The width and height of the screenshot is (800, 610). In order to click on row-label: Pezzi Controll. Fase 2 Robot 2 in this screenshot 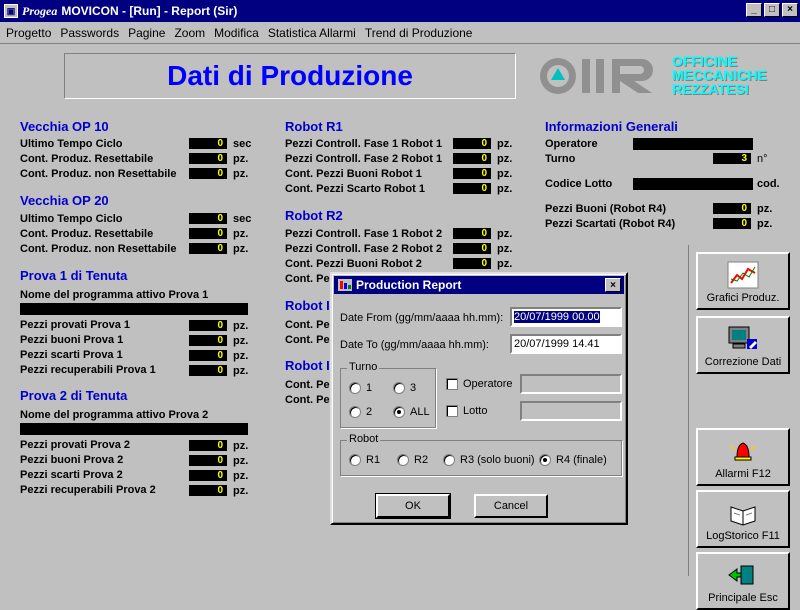, I will do `click(364, 249)`.